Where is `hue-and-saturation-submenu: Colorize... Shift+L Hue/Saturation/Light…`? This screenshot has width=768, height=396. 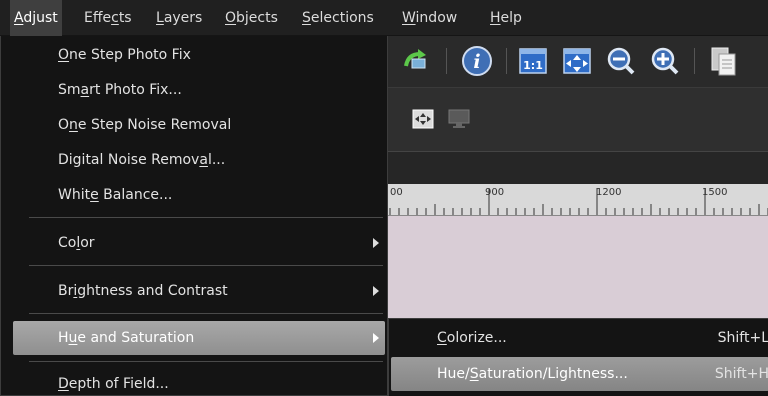 hue-and-saturation-submenu: Colorize... Shift+L Hue/Saturation/Light… is located at coordinates (578, 357).